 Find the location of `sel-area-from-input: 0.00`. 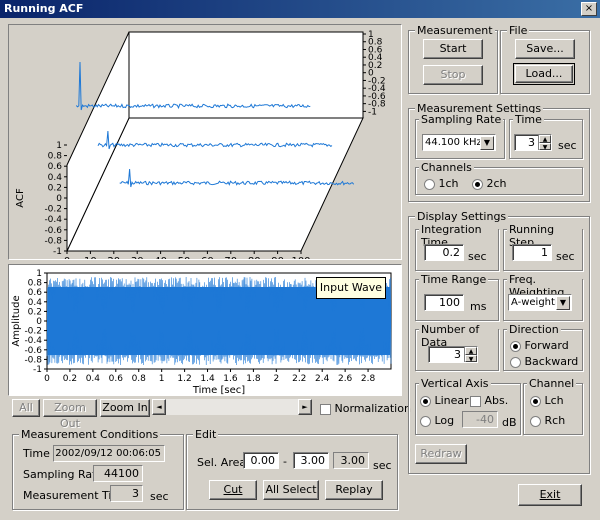

sel-area-from-input: 0.00 is located at coordinates (261, 460).